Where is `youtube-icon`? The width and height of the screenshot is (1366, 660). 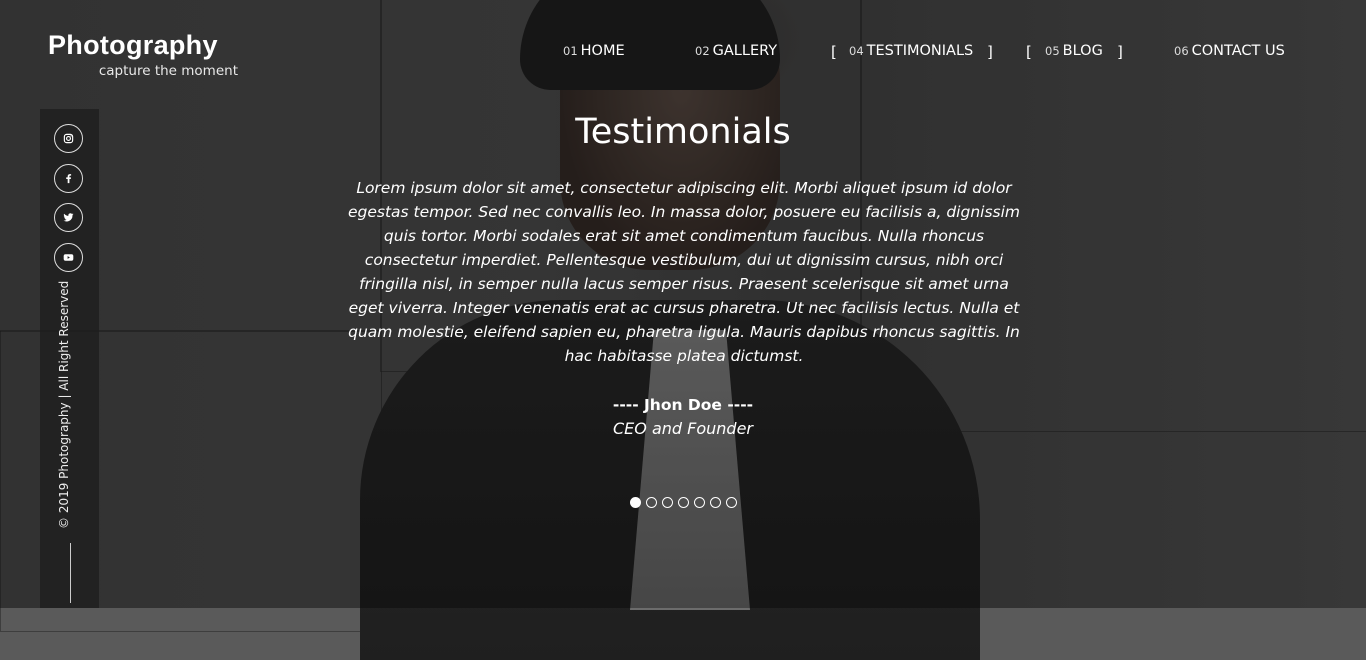 youtube-icon is located at coordinates (68, 257).